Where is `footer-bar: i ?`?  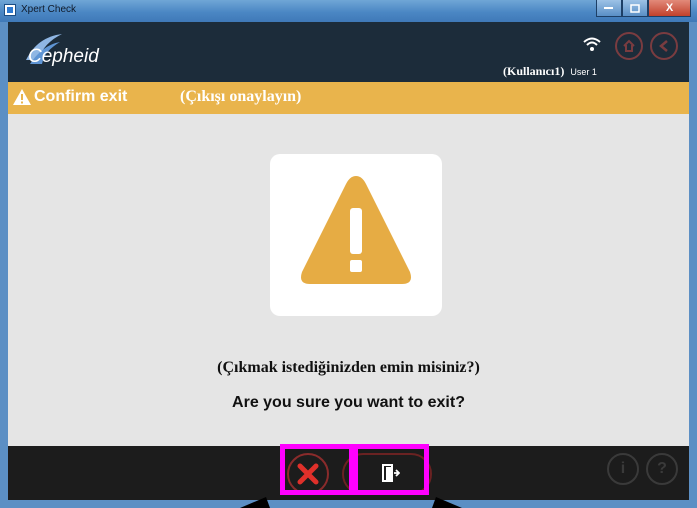 footer-bar: i ? is located at coordinates (348, 472).